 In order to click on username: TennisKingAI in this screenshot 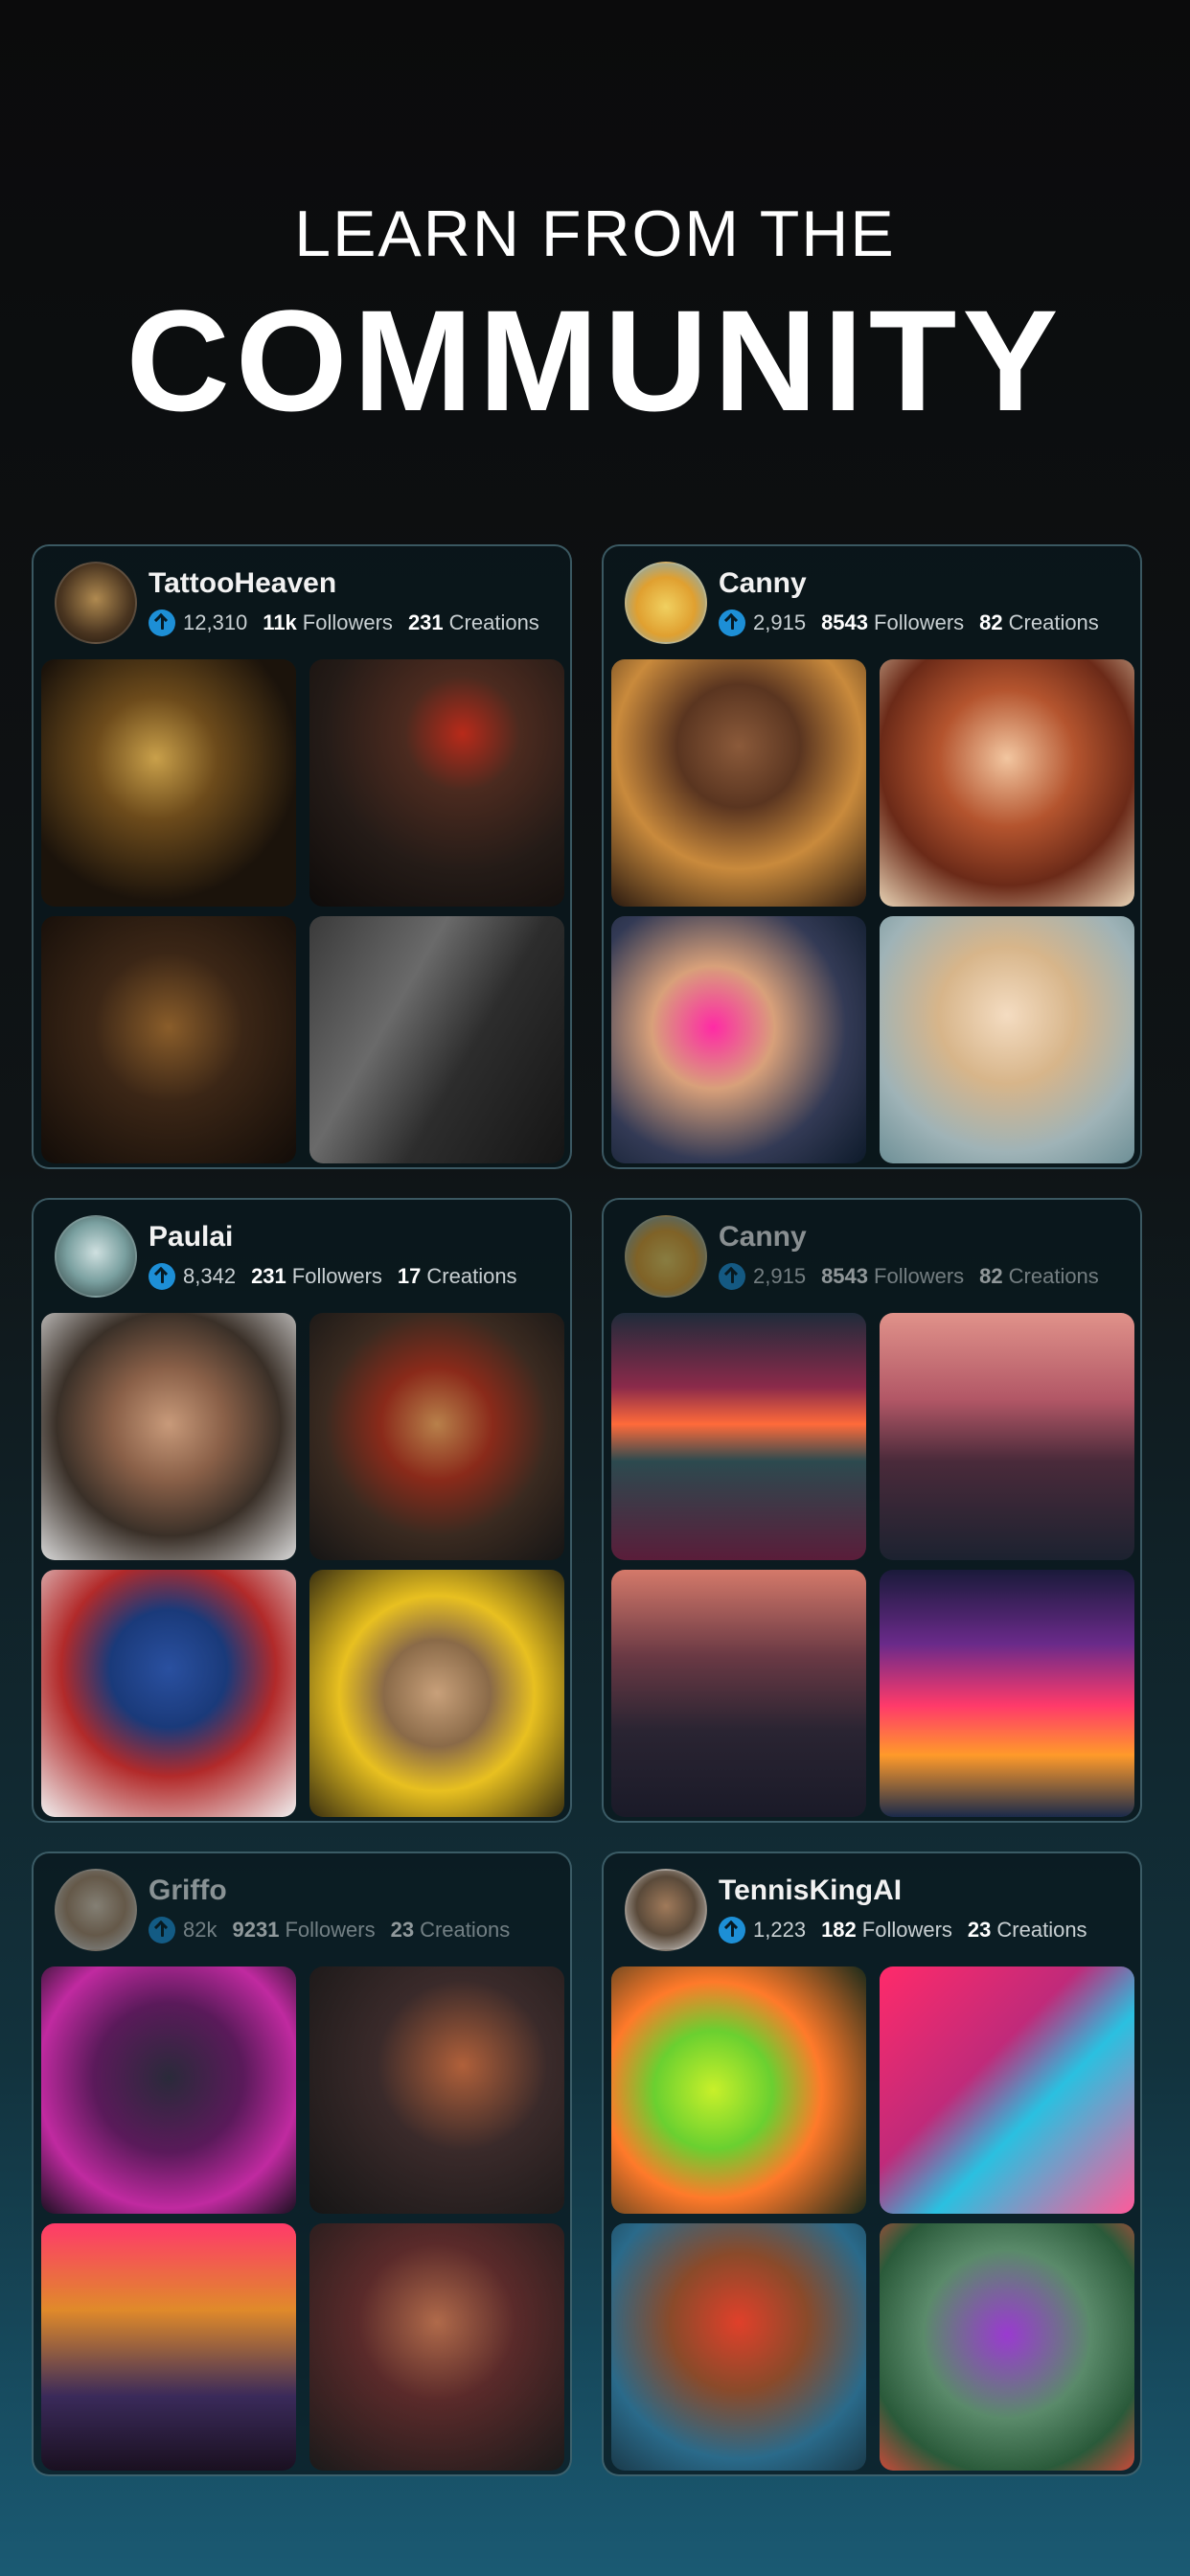, I will do `click(810, 1890)`.